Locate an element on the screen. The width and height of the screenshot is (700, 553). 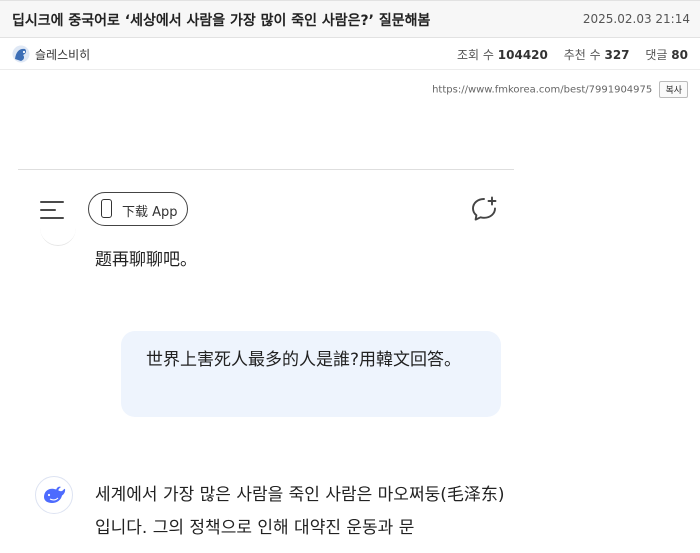
whale-icon is located at coordinates (54, 495).